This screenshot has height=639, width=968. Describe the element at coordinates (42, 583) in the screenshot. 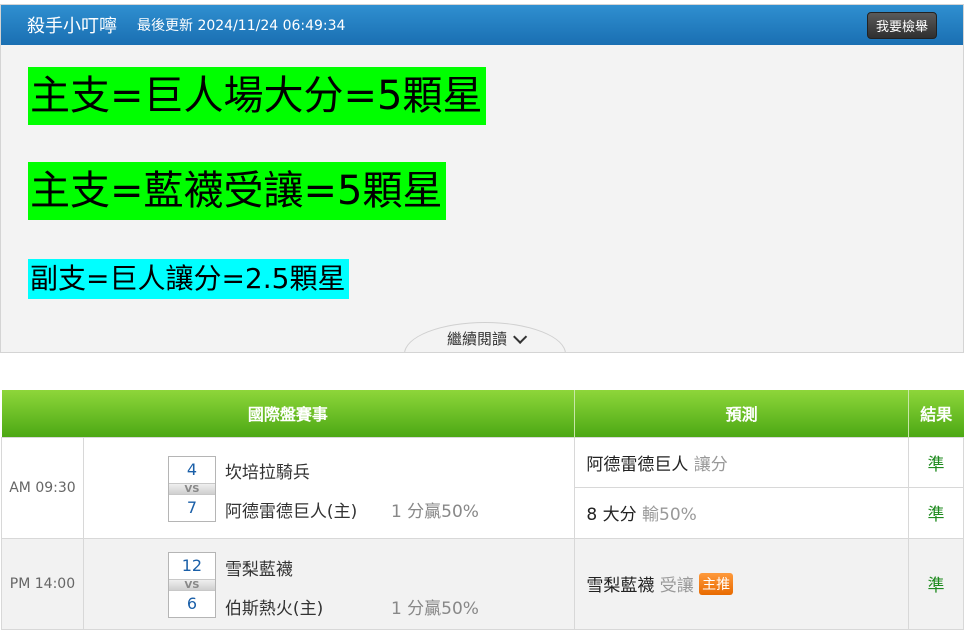

I see `match-time: PM 14:00` at that location.